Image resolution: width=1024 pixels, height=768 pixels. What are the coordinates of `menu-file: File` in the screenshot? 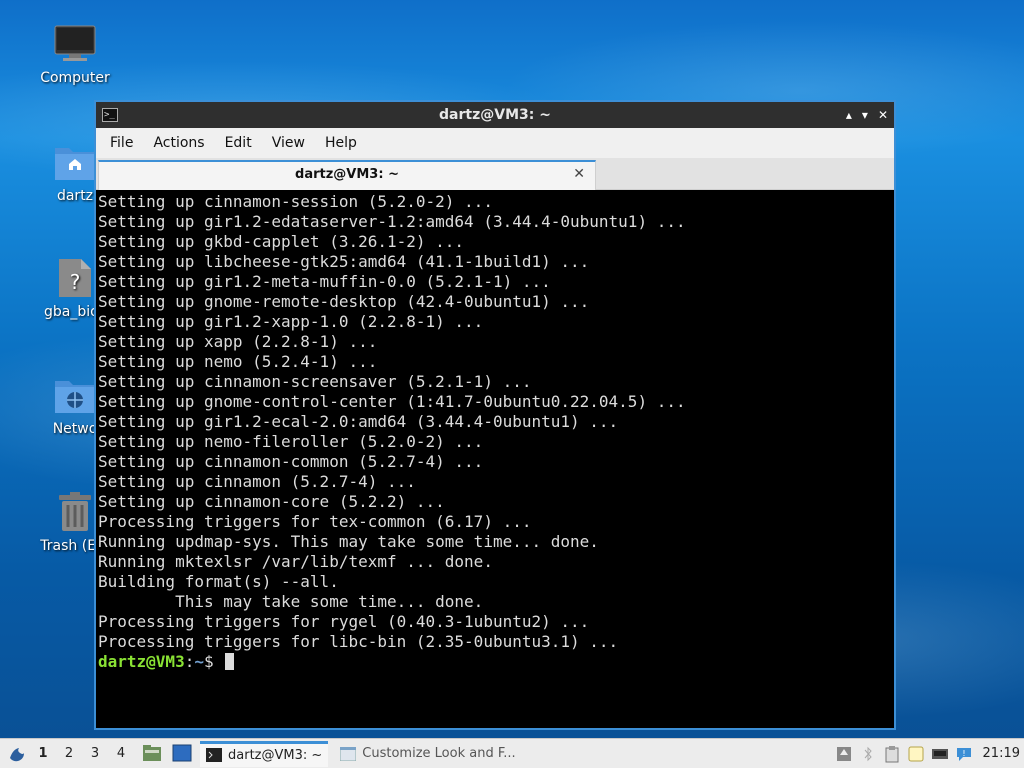 It's located at (121, 143).